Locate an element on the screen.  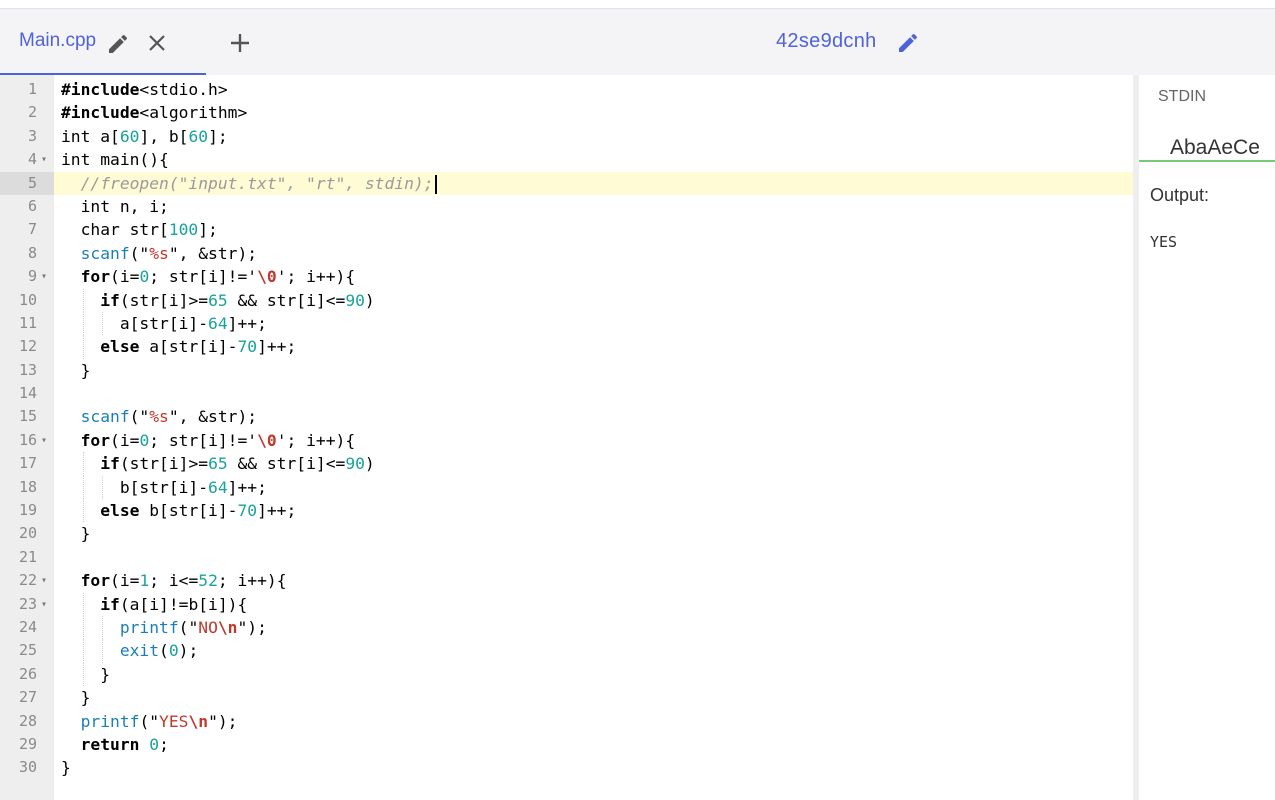
code-line: 21 is located at coordinates (566, 557).